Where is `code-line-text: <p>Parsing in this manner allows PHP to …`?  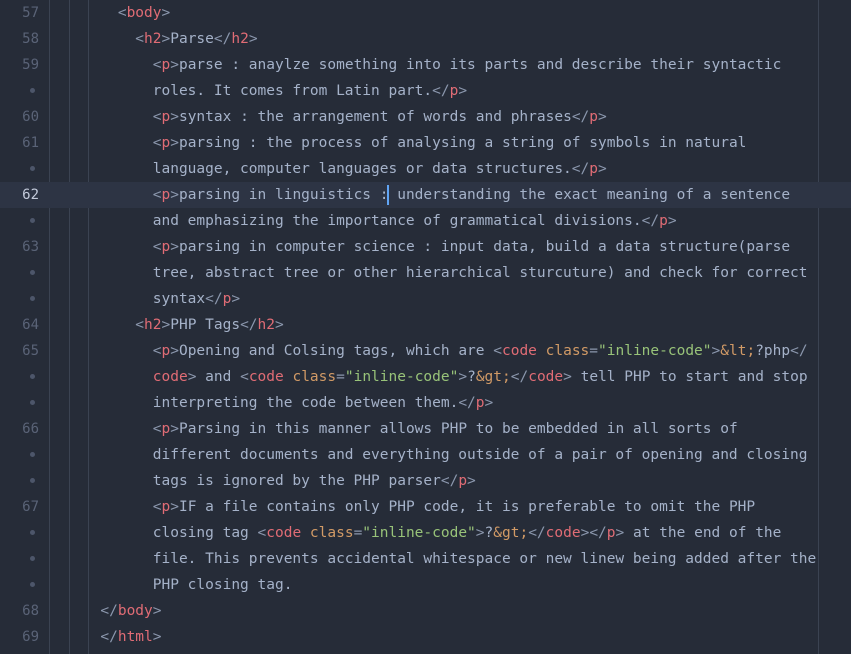 code-line-text: <p>Parsing in this manner allows PHP to … is located at coordinates (449, 429).